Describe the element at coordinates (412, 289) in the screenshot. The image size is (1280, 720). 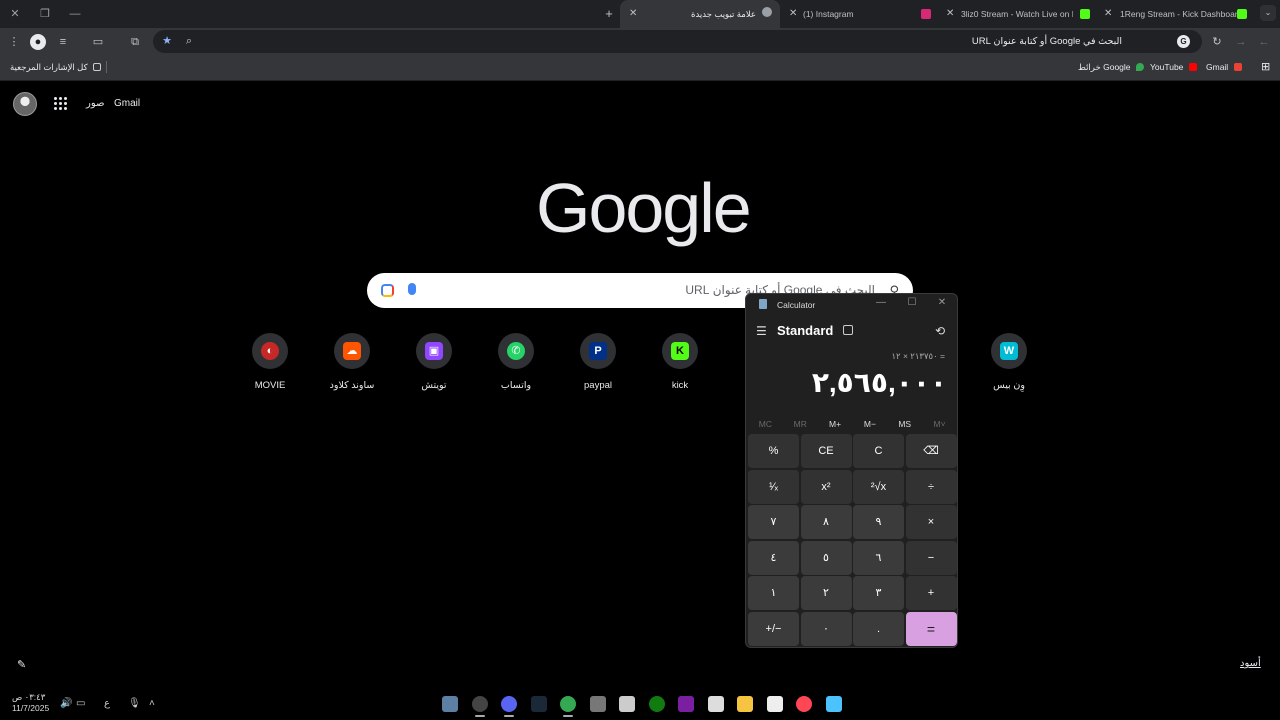
I see `voice-search-icon` at that location.